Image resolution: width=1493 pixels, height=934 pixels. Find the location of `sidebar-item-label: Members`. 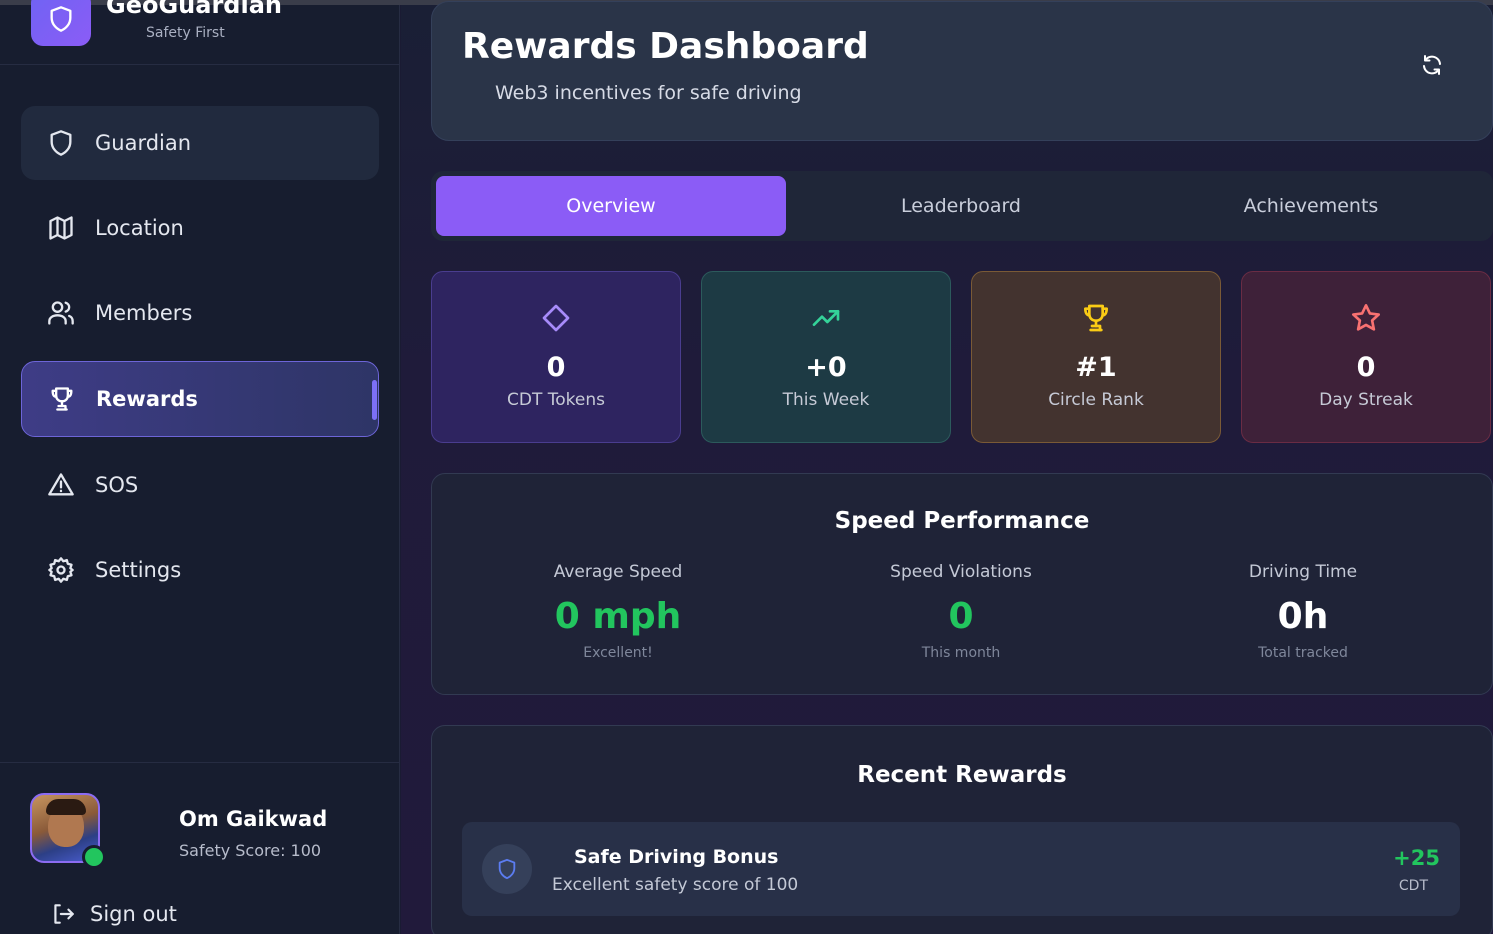

sidebar-item-label: Members is located at coordinates (144, 313).